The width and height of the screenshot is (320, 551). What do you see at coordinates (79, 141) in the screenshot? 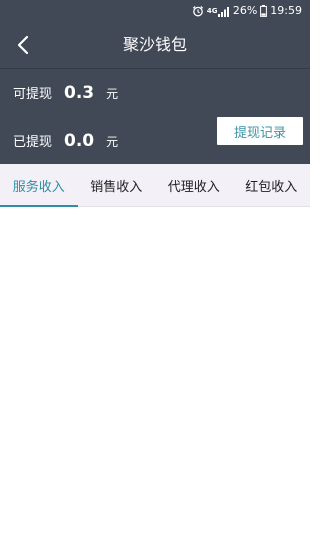
I see `withdrawn-amount: 0.0` at bounding box center [79, 141].